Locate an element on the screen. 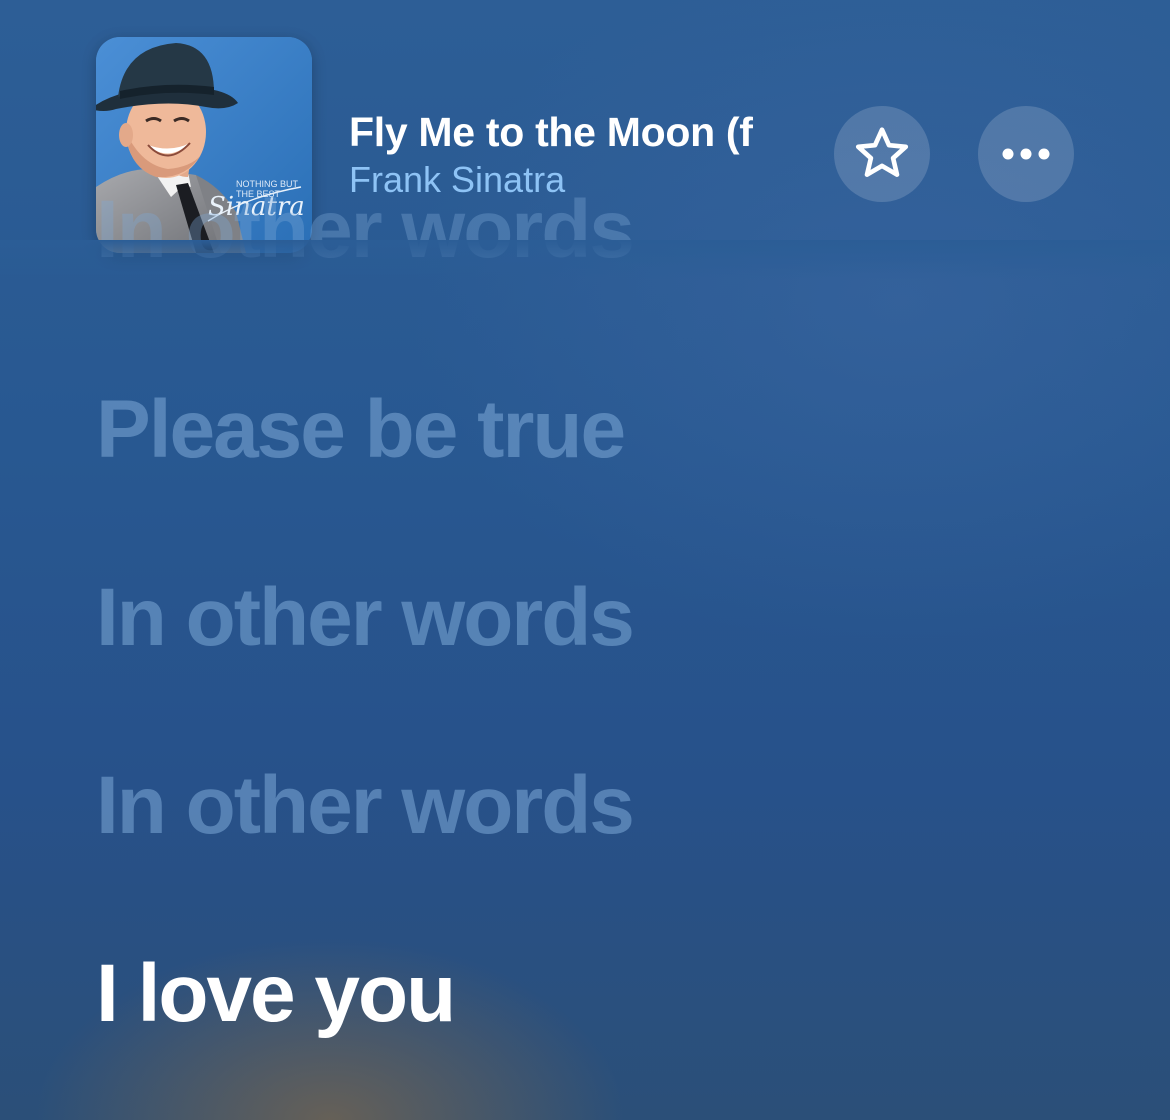 Image resolution: width=1170 pixels, height=1120 pixels. favorite-button is located at coordinates (882, 154).